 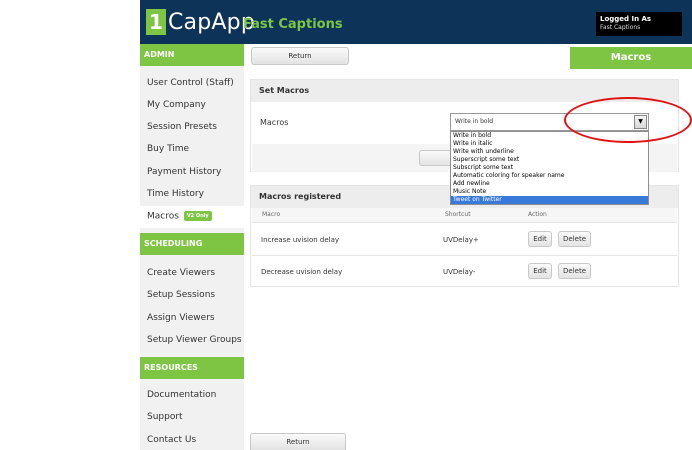 I want to click on sidebar-item-support: Support, so click(x=165, y=417).